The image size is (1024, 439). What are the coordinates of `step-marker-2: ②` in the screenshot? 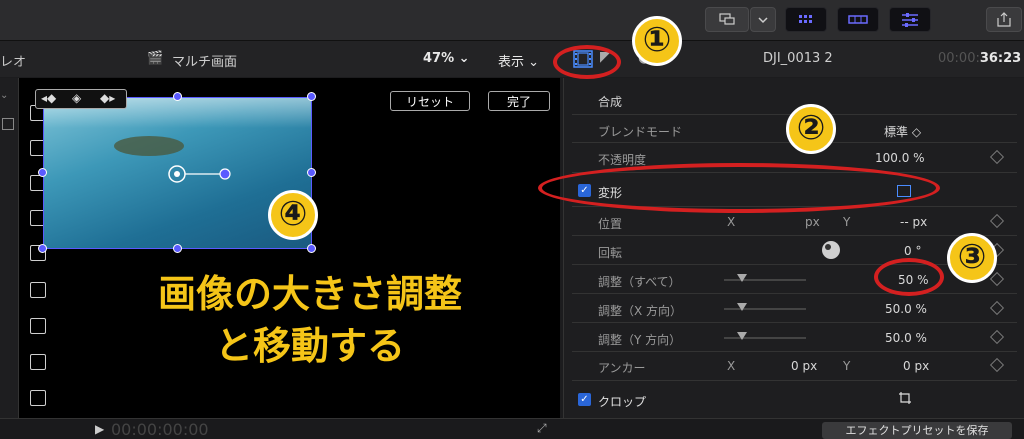 It's located at (811, 129).